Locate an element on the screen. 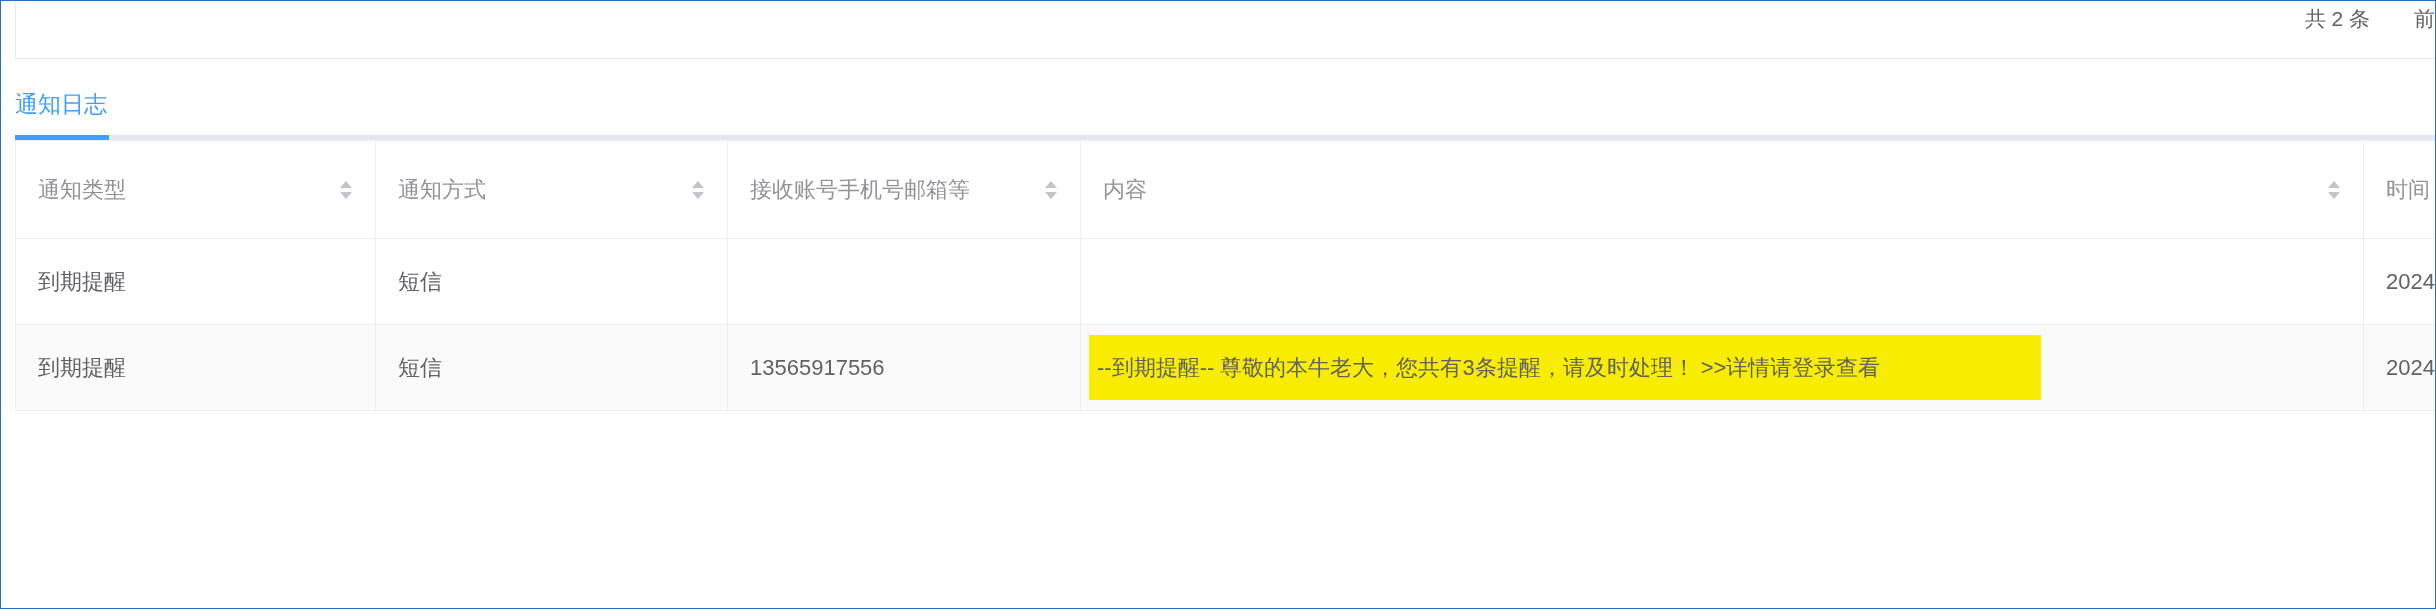  column-header: 通知方式 is located at coordinates (442, 190).